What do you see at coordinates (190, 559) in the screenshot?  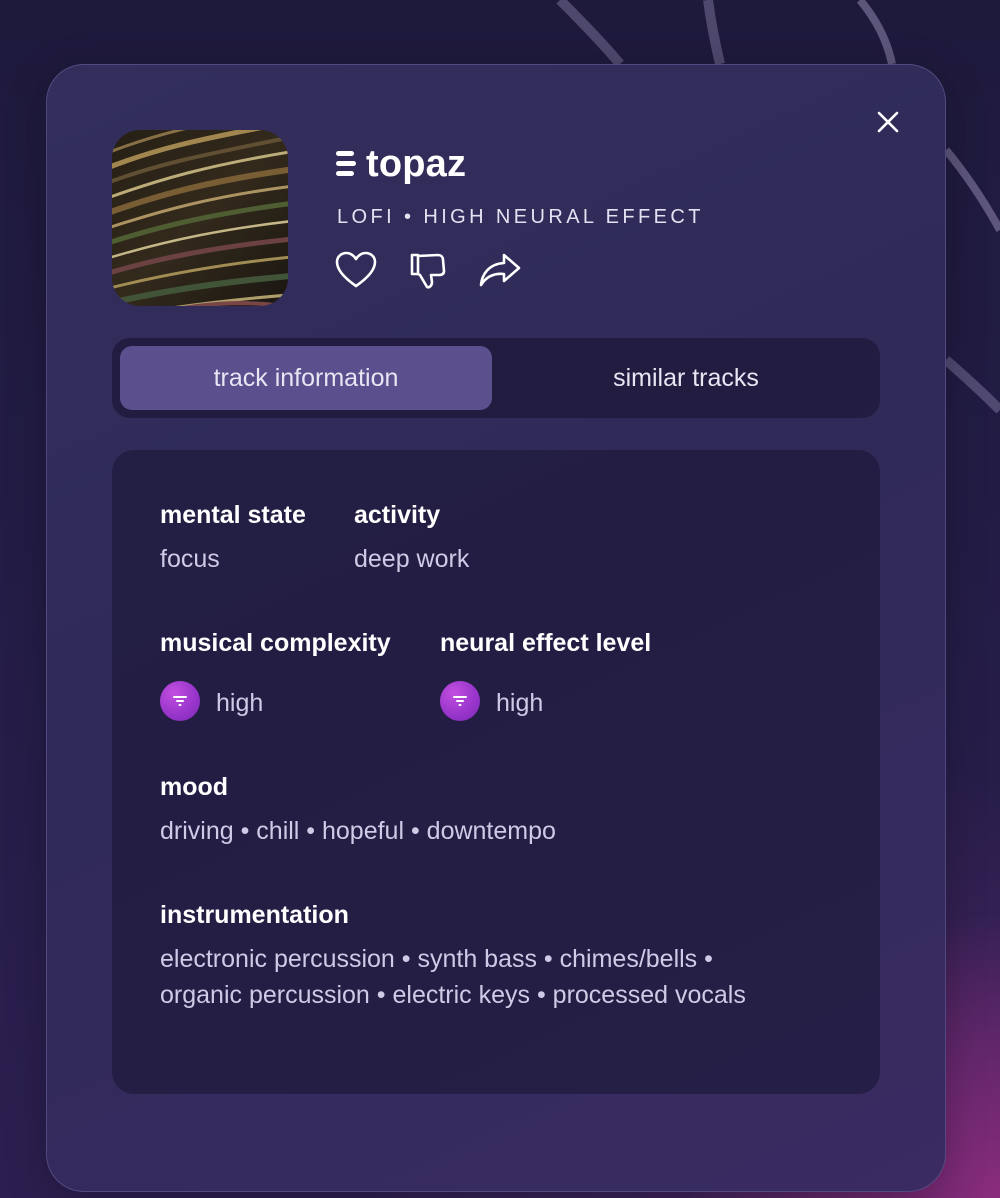 I see `mental-state-value: focus` at bounding box center [190, 559].